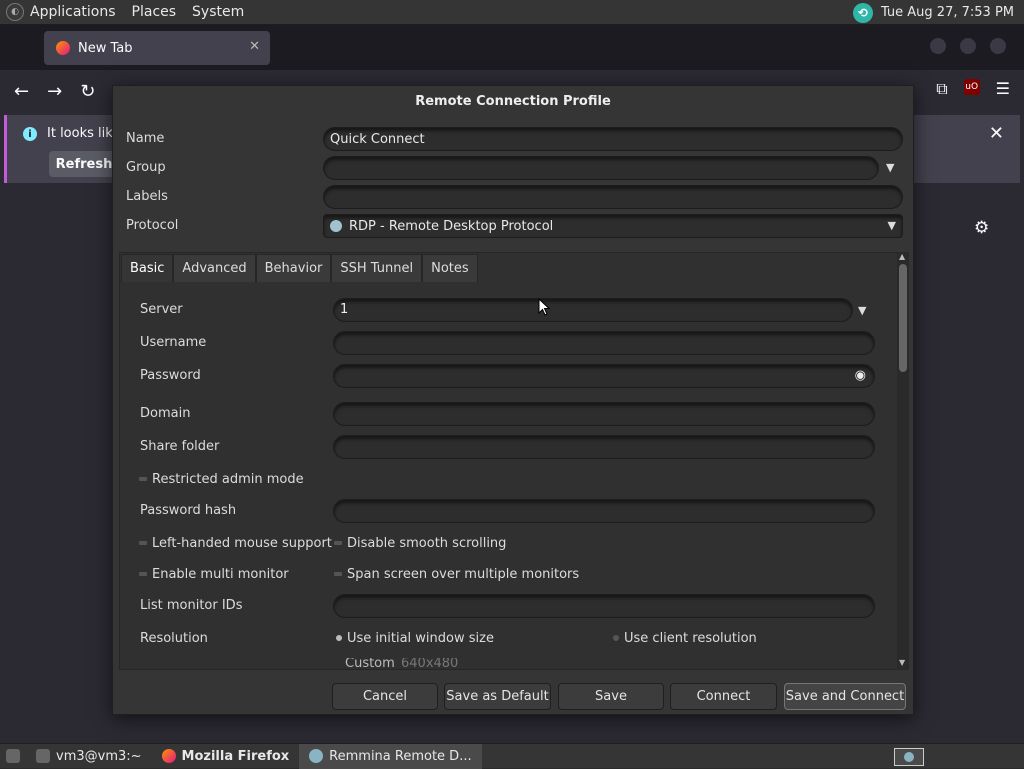 The width and height of the screenshot is (1024, 769). I want to click on reload-icon: ↻, so click(87, 91).